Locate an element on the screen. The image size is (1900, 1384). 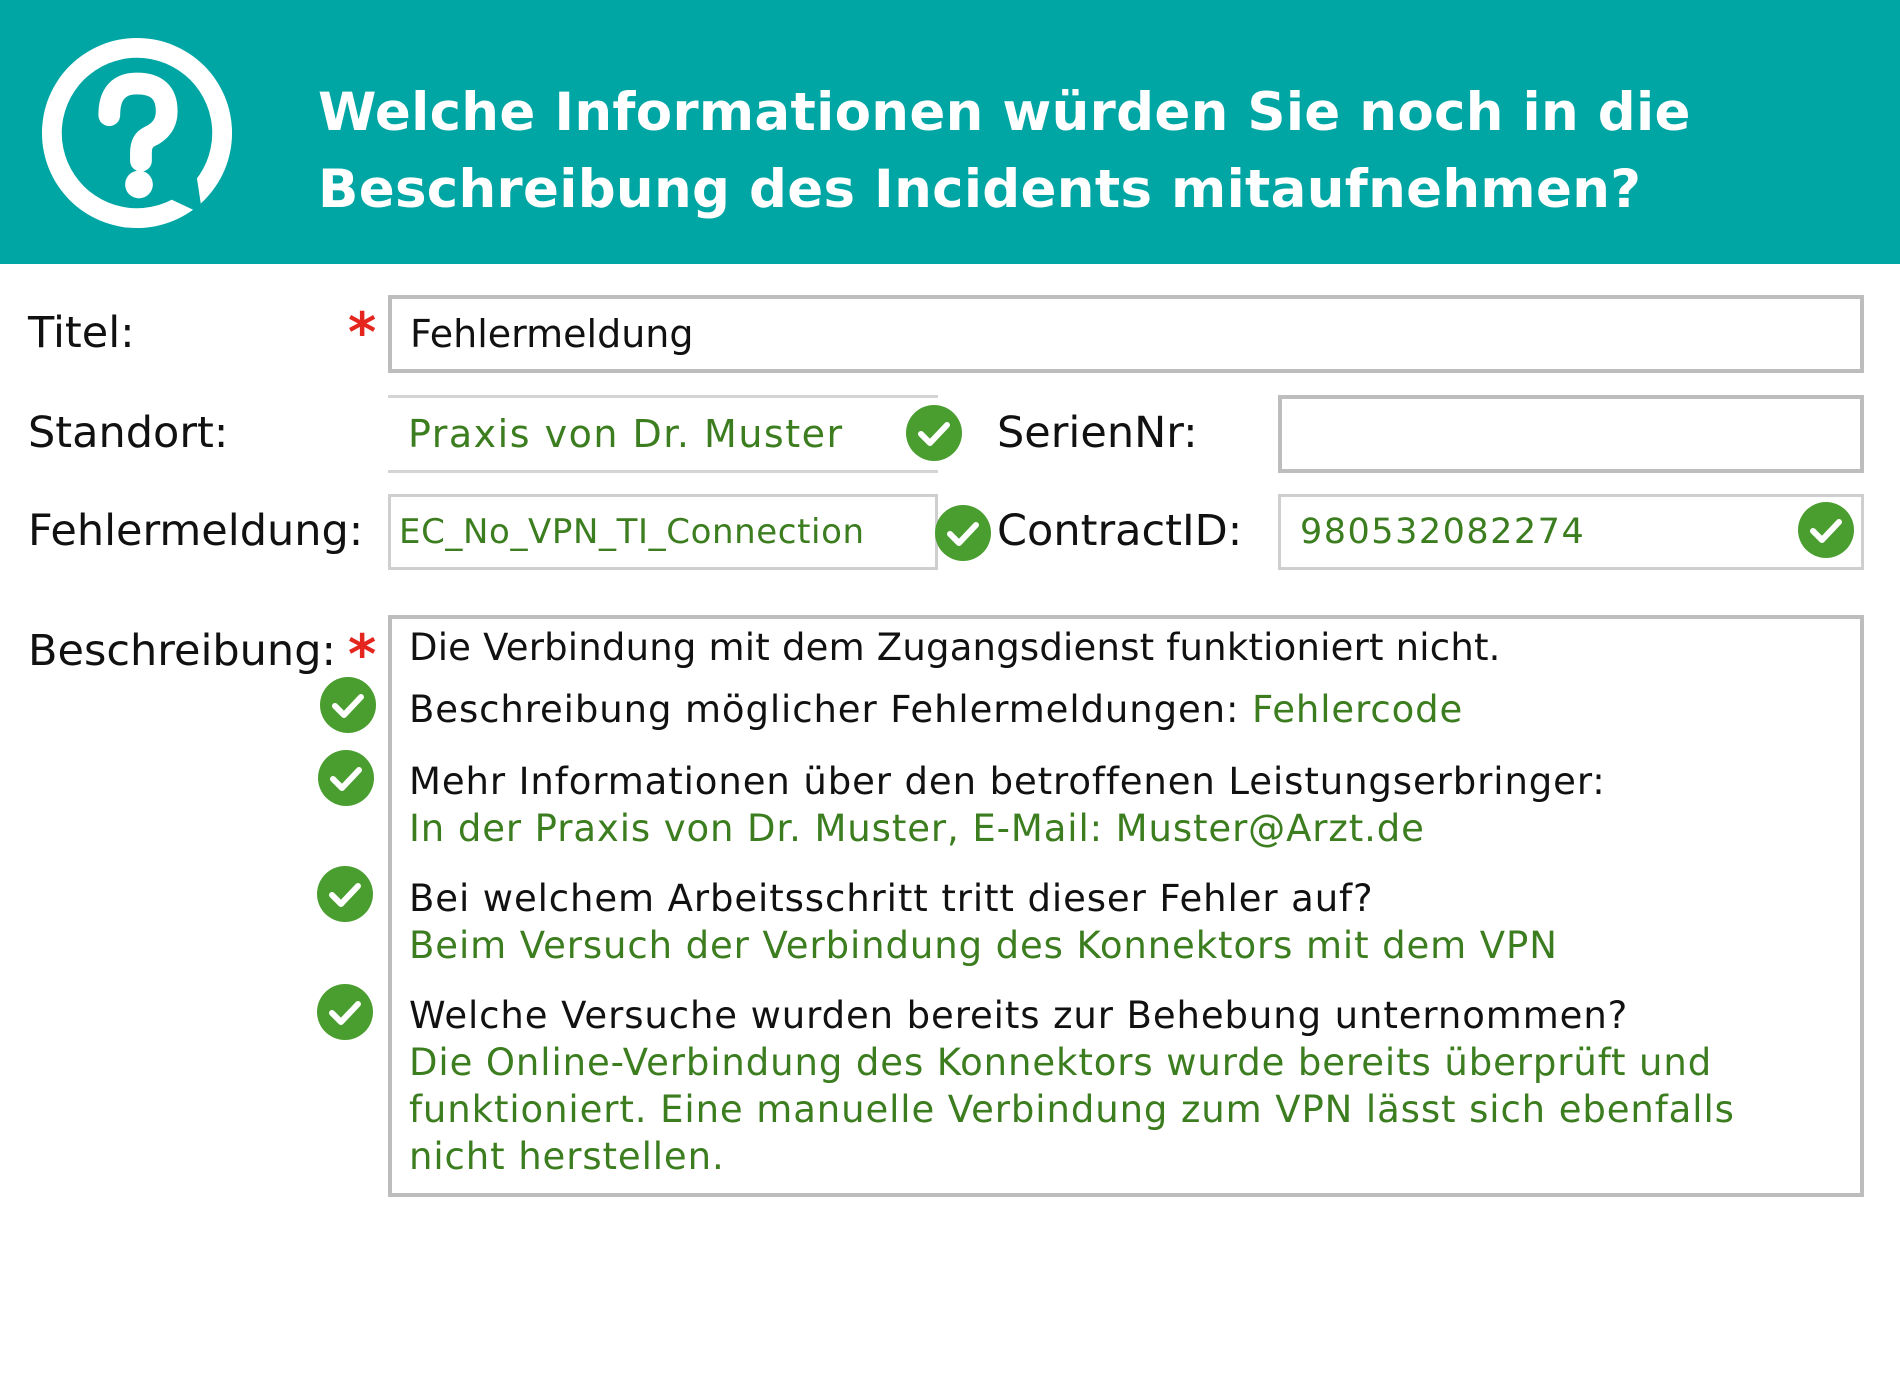
standort-label: Standort: is located at coordinates (128, 433).